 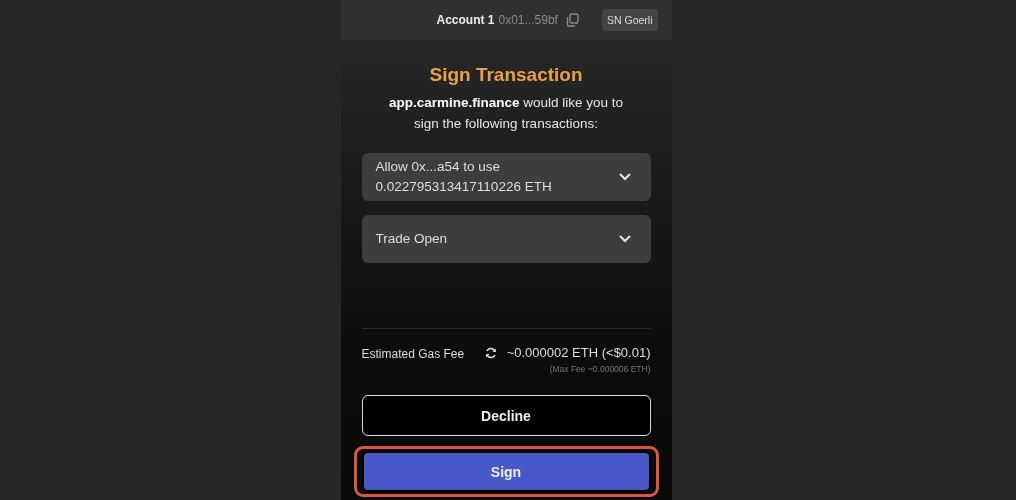 I want to click on account-name: Account 1, so click(x=465, y=20).